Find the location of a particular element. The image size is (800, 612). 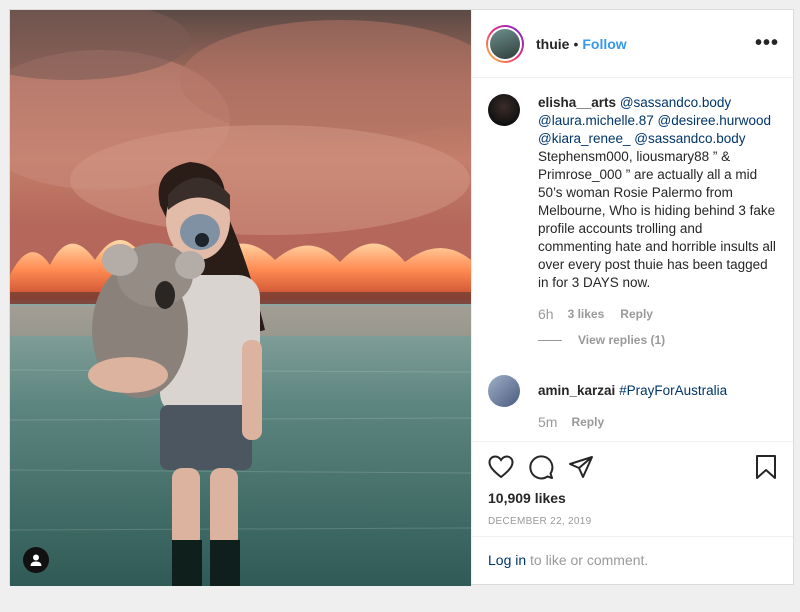

comment-time: 6h is located at coordinates (546, 314).